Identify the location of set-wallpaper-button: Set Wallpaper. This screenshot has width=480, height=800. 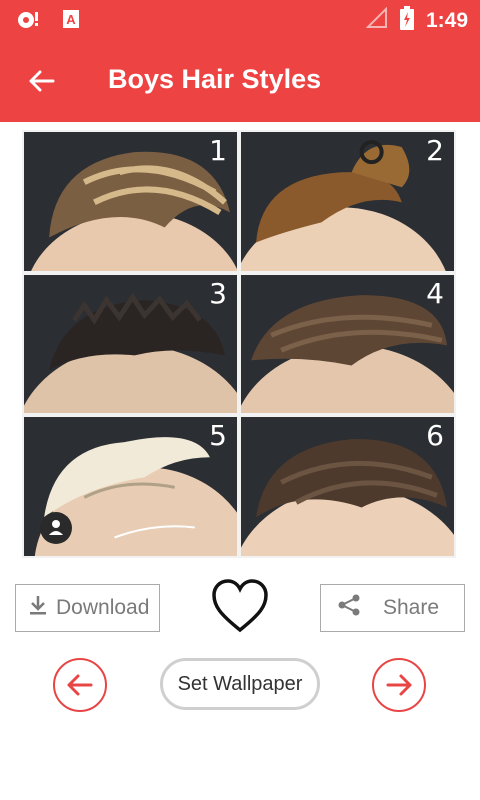
(240, 684).